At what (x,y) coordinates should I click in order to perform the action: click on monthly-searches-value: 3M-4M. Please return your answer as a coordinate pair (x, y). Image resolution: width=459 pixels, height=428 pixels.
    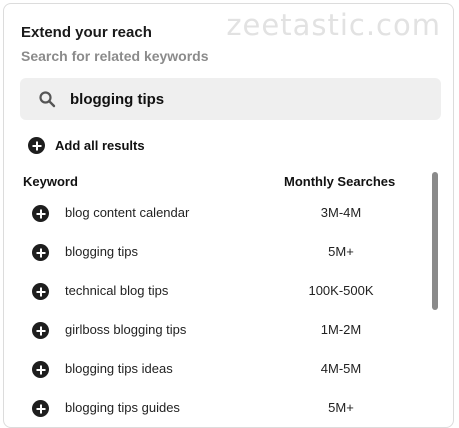
    Looking at the image, I should click on (341, 212).